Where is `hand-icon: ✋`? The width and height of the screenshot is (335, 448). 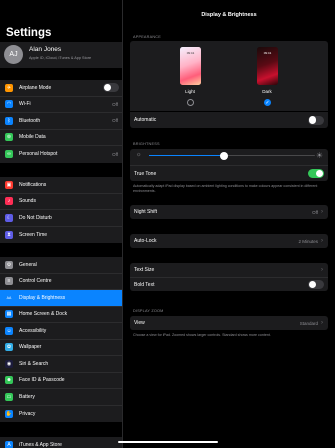
hand-icon: ✋ is located at coordinates (9, 413).